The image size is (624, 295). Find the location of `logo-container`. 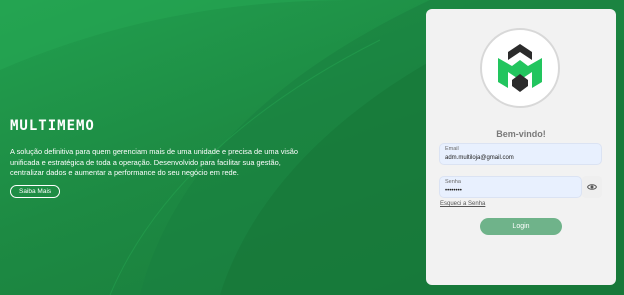

logo-container is located at coordinates (520, 68).